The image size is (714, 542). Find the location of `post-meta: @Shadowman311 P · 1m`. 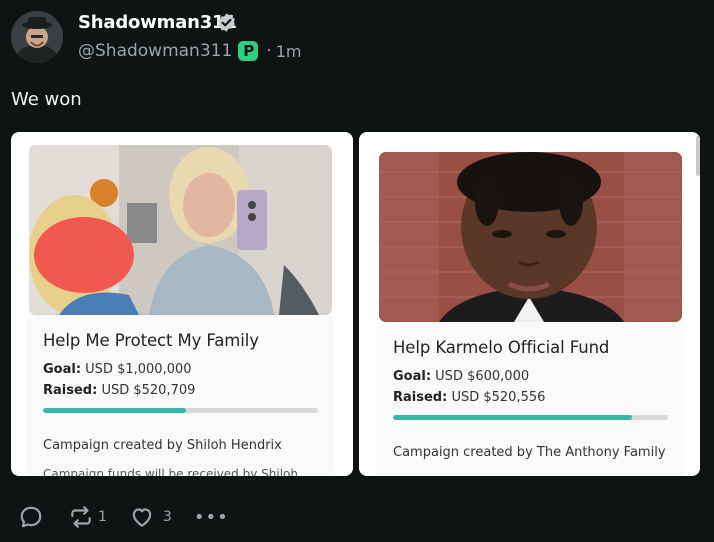

post-meta: @Shadowman311 P · 1m is located at coordinates (189, 51).